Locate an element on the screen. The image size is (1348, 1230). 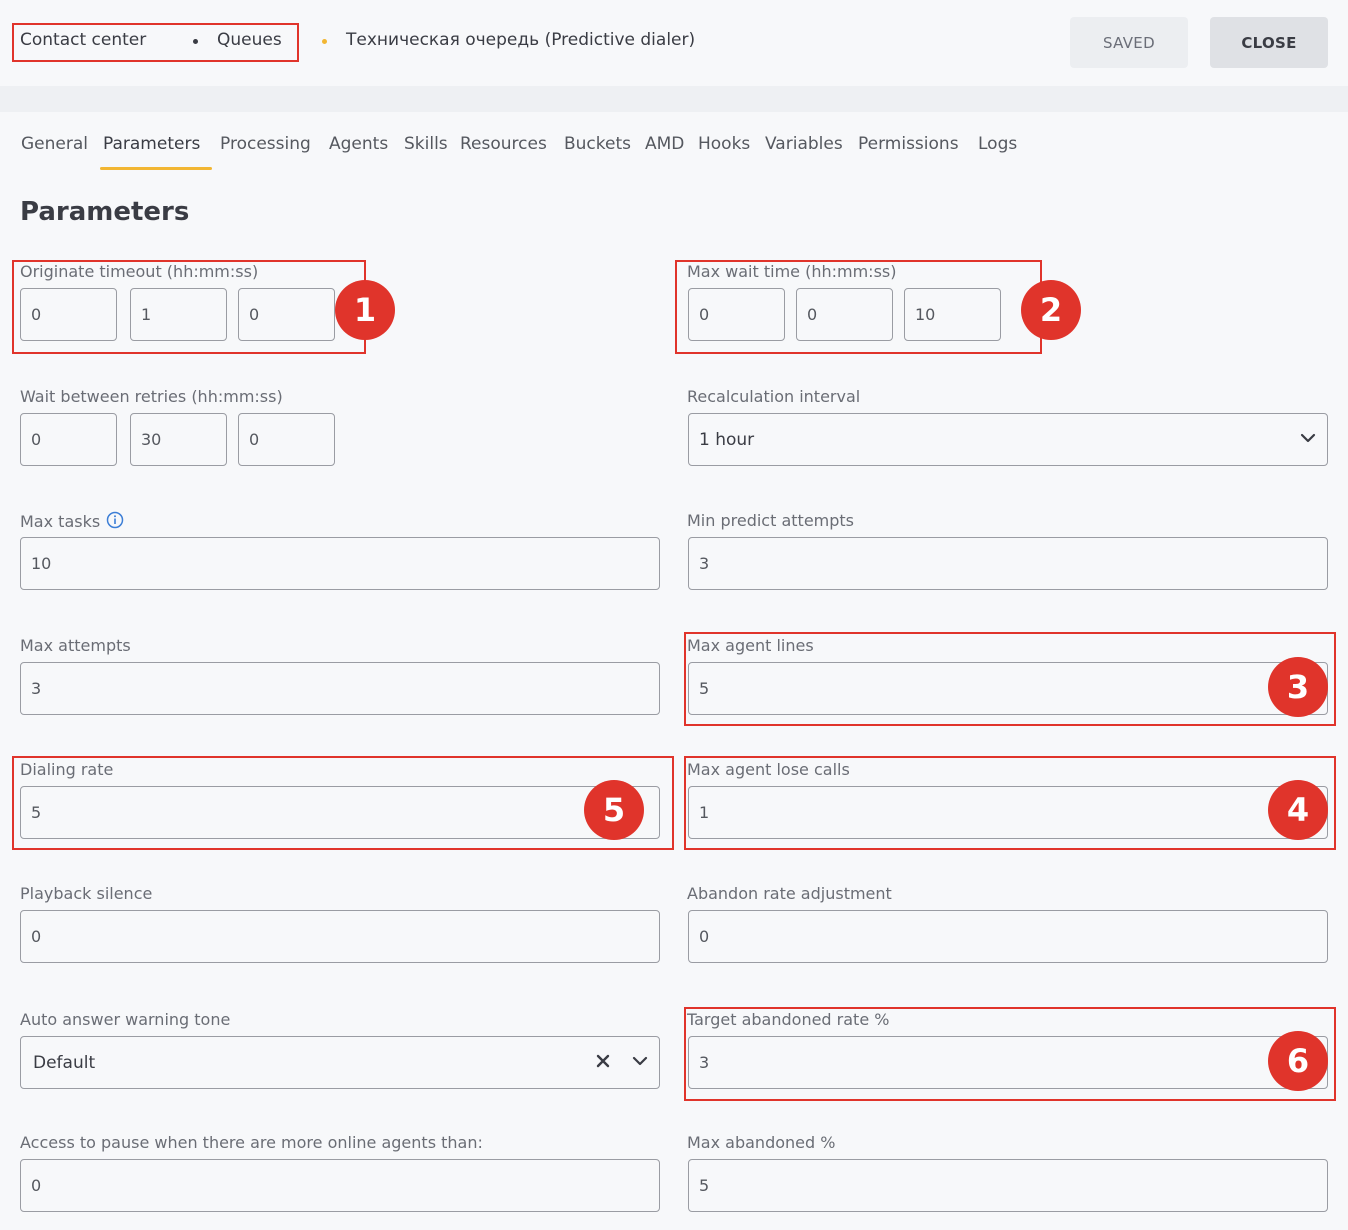
page-title: Parameters is located at coordinates (105, 212).